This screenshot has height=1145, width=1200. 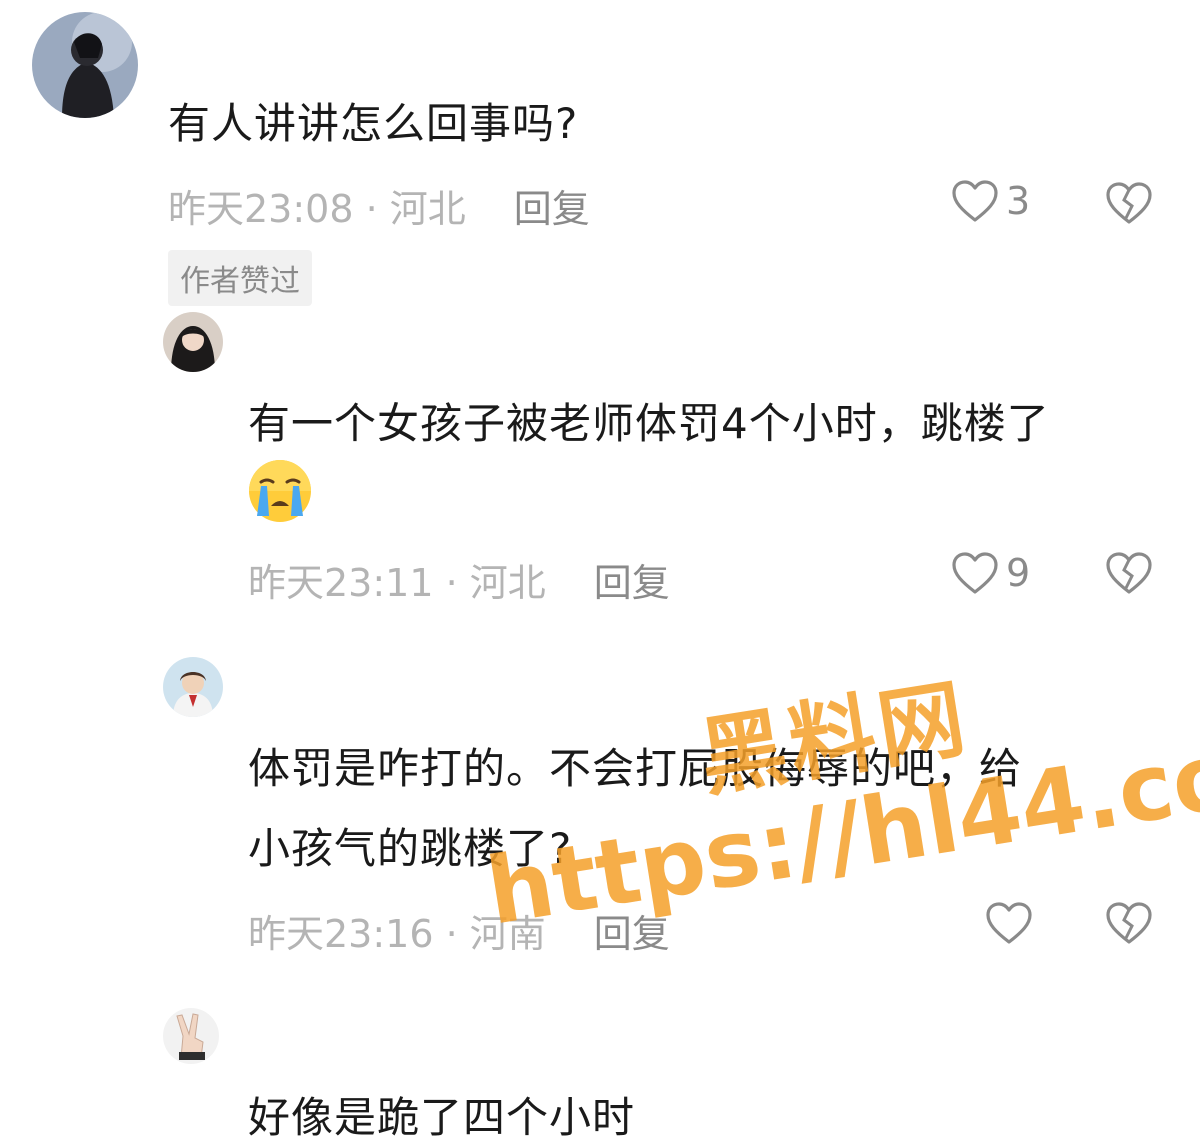 I want to click on comment-meta: 昨天23:16 · 河南 回复, so click(x=459, y=930).